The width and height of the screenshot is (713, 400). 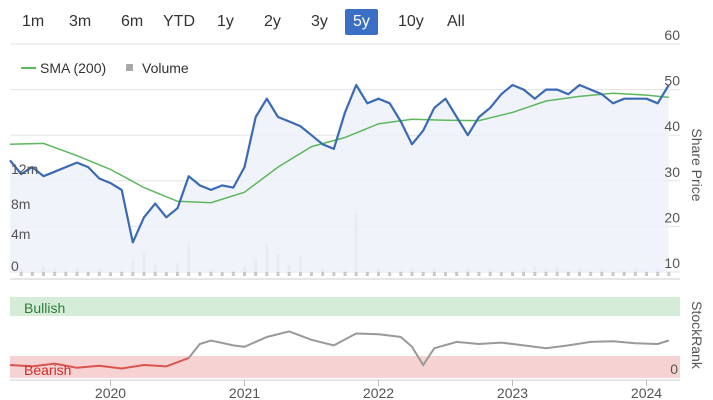 I want to click on x-tick-label: 2024, so click(x=646, y=392).